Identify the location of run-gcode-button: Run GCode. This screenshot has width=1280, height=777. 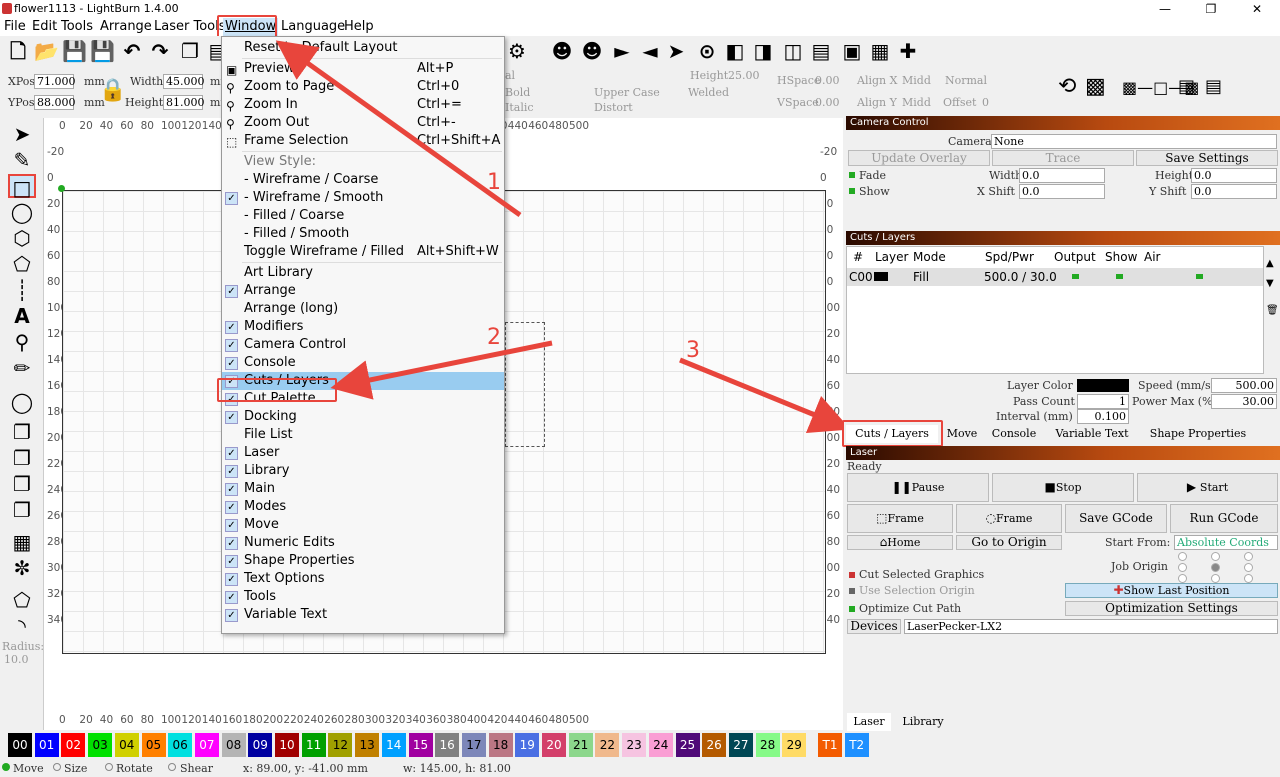
(1224, 518).